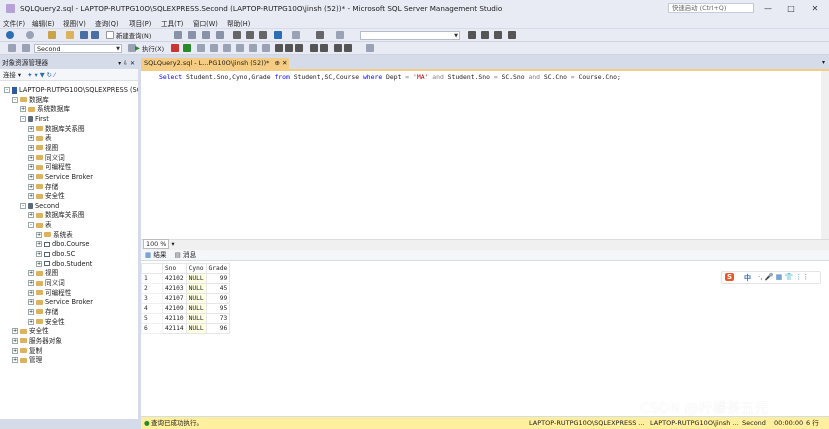 This screenshot has height=429, width=829. I want to click on find-icon, so click(340, 35).